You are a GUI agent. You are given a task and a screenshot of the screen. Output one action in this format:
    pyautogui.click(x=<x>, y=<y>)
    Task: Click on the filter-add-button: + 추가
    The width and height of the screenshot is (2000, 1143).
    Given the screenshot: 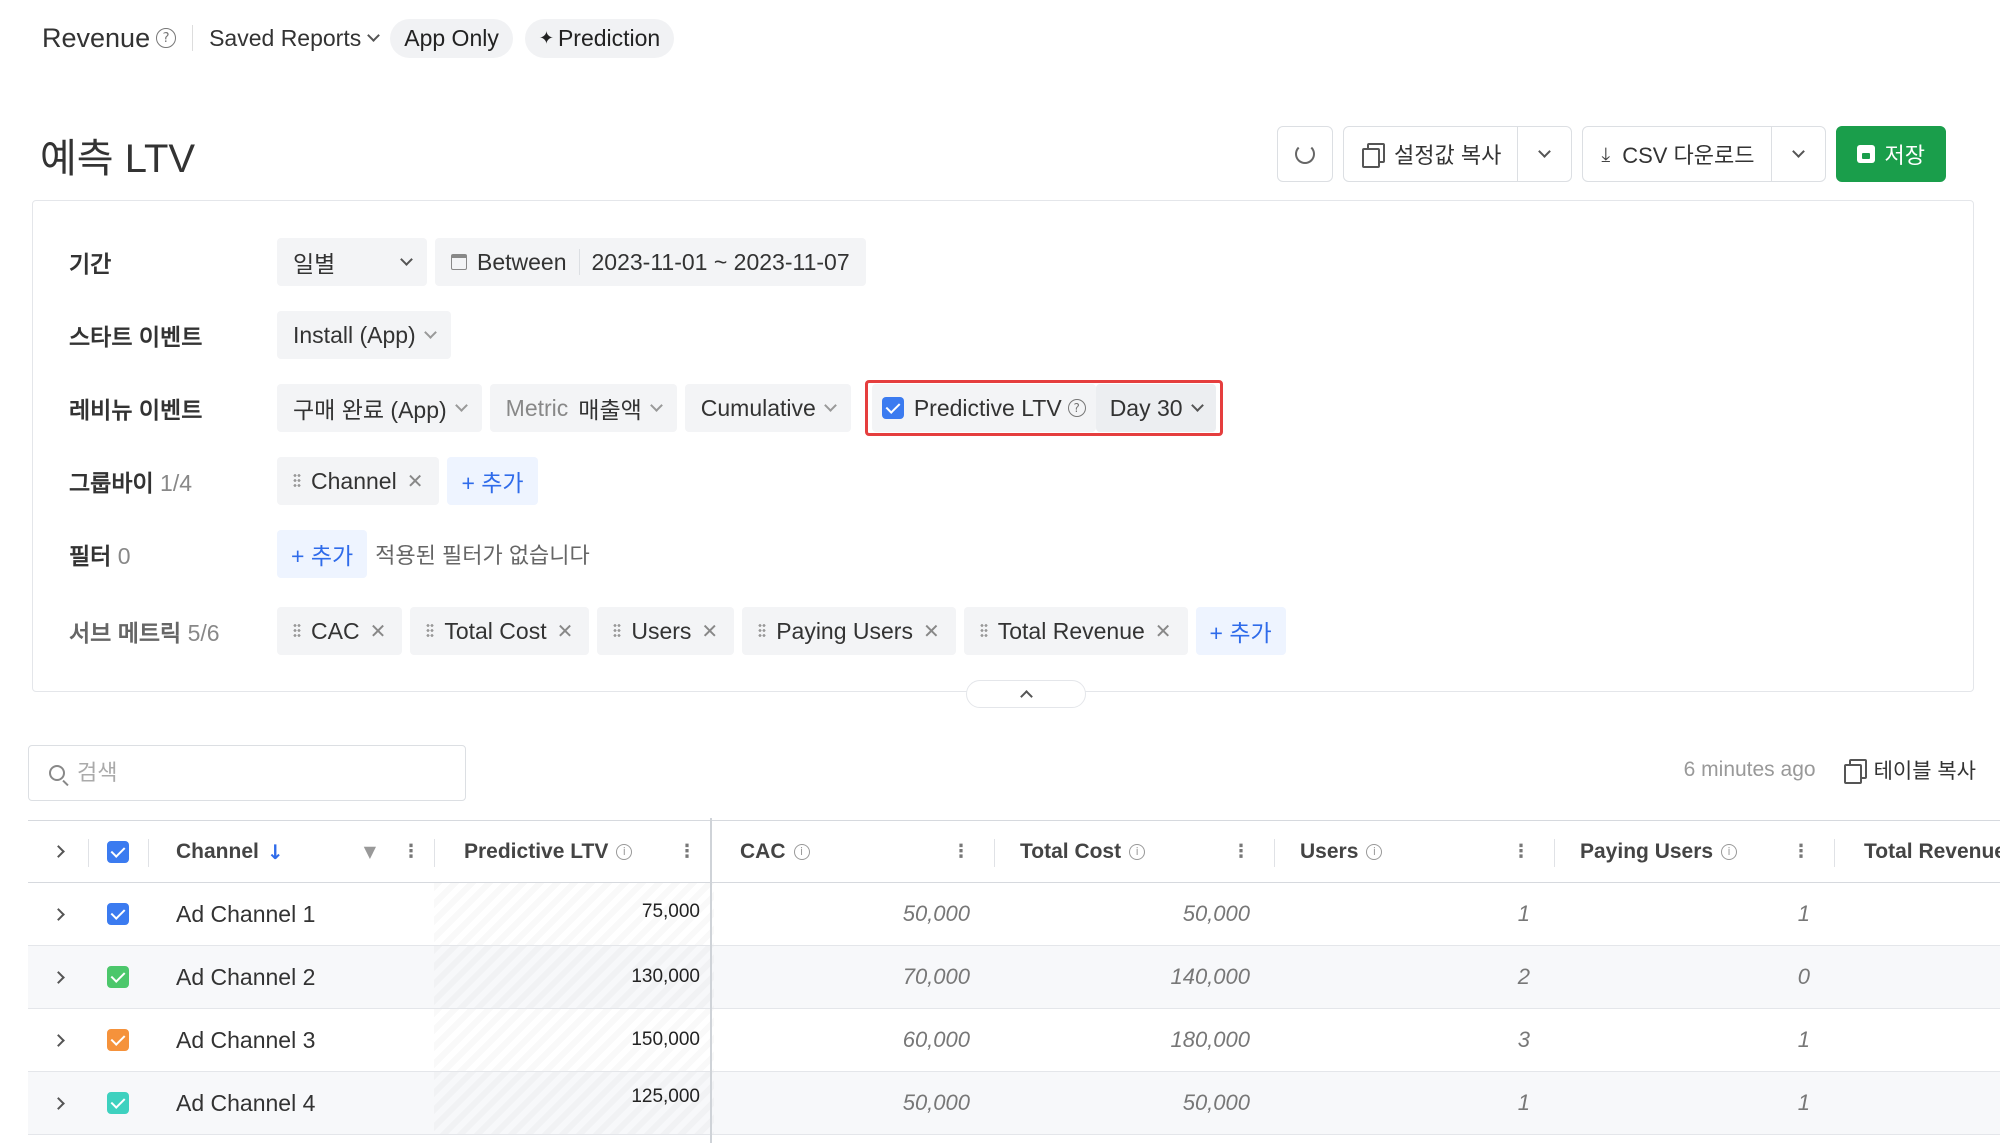 What is the action you would take?
    pyautogui.click(x=322, y=554)
    